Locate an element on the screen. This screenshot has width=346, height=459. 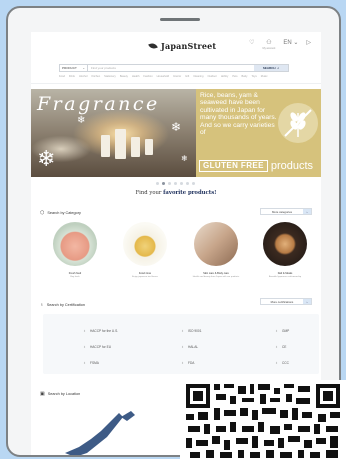
category-card: Food zone Enjoy japanese tea flavors is located at coordinates (145, 250).